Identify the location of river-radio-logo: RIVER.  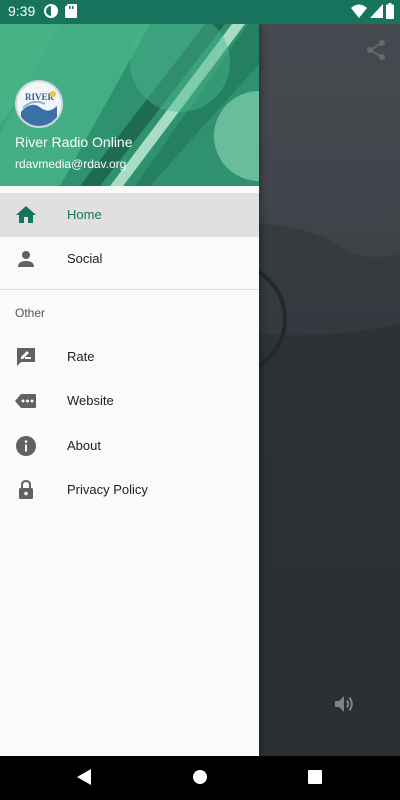
(39, 104).